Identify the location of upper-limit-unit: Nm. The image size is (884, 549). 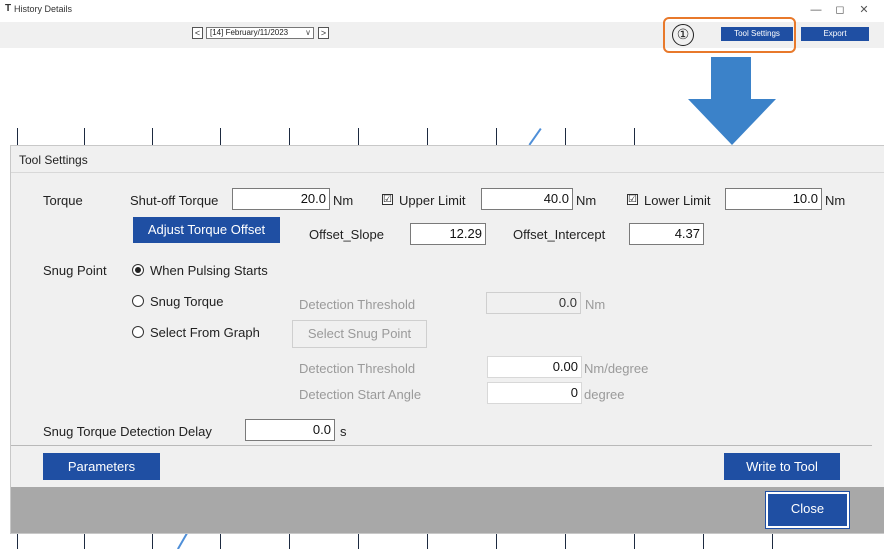
(586, 200).